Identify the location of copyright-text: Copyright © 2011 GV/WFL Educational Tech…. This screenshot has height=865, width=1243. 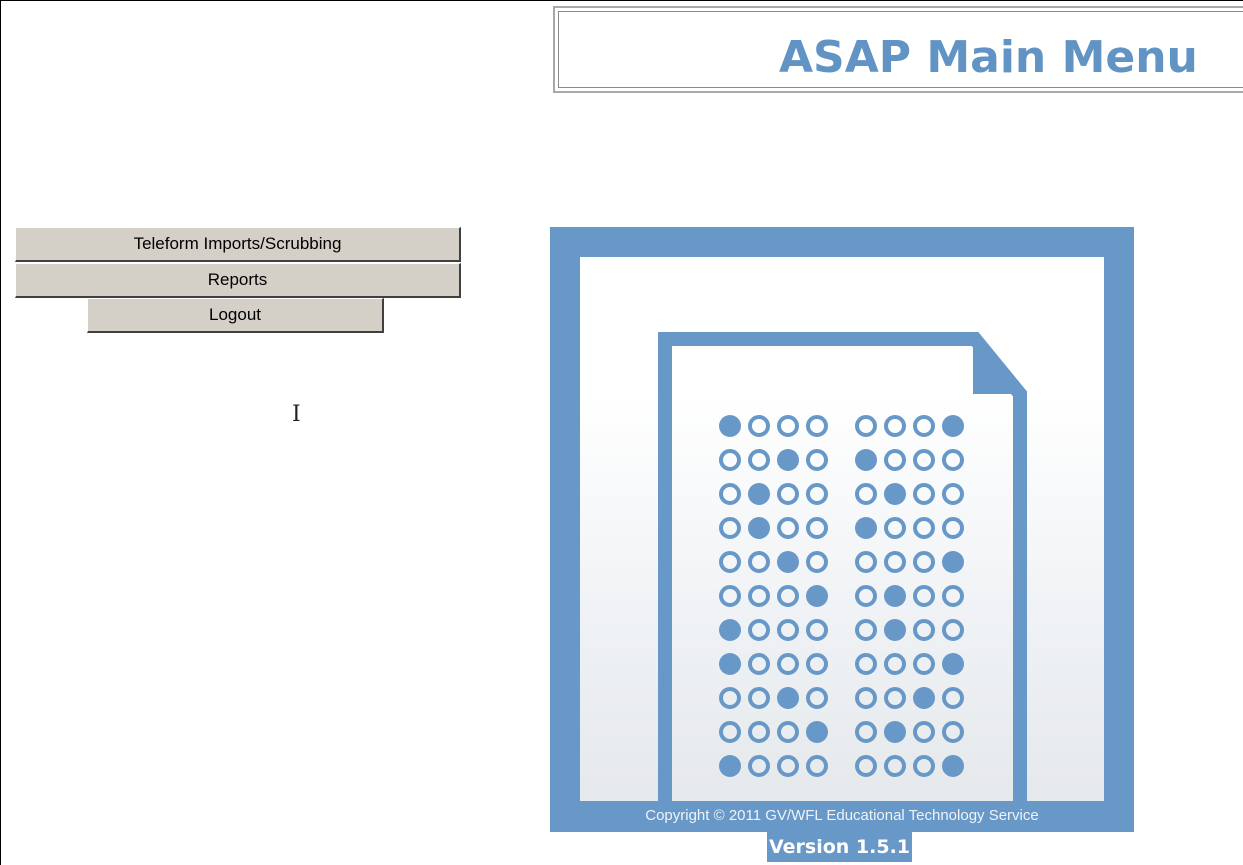
(842, 815).